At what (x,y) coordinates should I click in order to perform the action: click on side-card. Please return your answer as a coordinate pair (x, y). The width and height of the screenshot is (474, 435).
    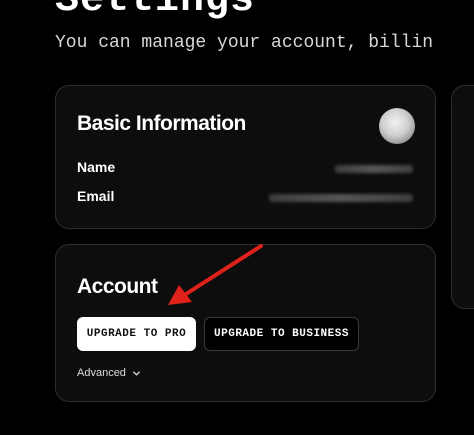
    Looking at the image, I should click on (462, 197).